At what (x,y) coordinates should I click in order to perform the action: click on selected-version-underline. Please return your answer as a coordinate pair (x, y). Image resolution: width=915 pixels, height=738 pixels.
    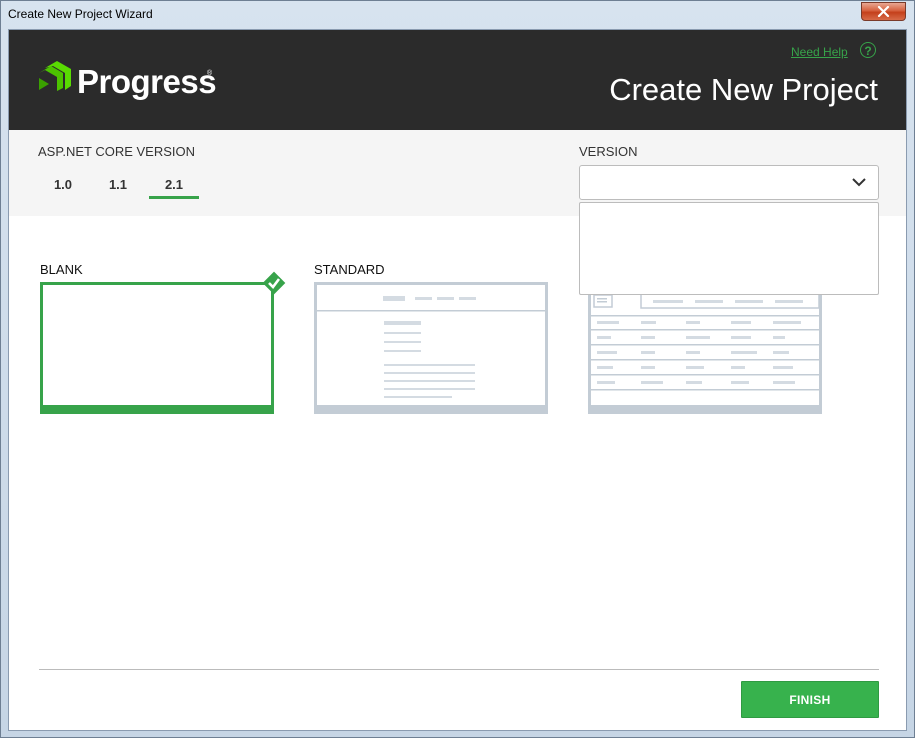
    Looking at the image, I should click on (174, 197).